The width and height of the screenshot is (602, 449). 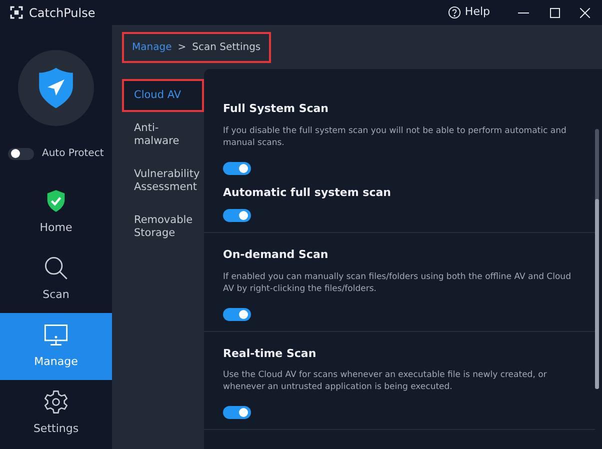 I want to click on close-icon, so click(x=585, y=13).